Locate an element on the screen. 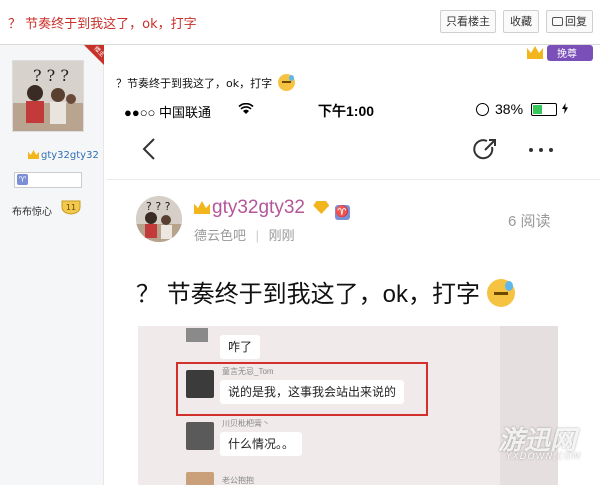 This screenshot has width=600, height=485. reply-label: 回复 is located at coordinates (576, 21).